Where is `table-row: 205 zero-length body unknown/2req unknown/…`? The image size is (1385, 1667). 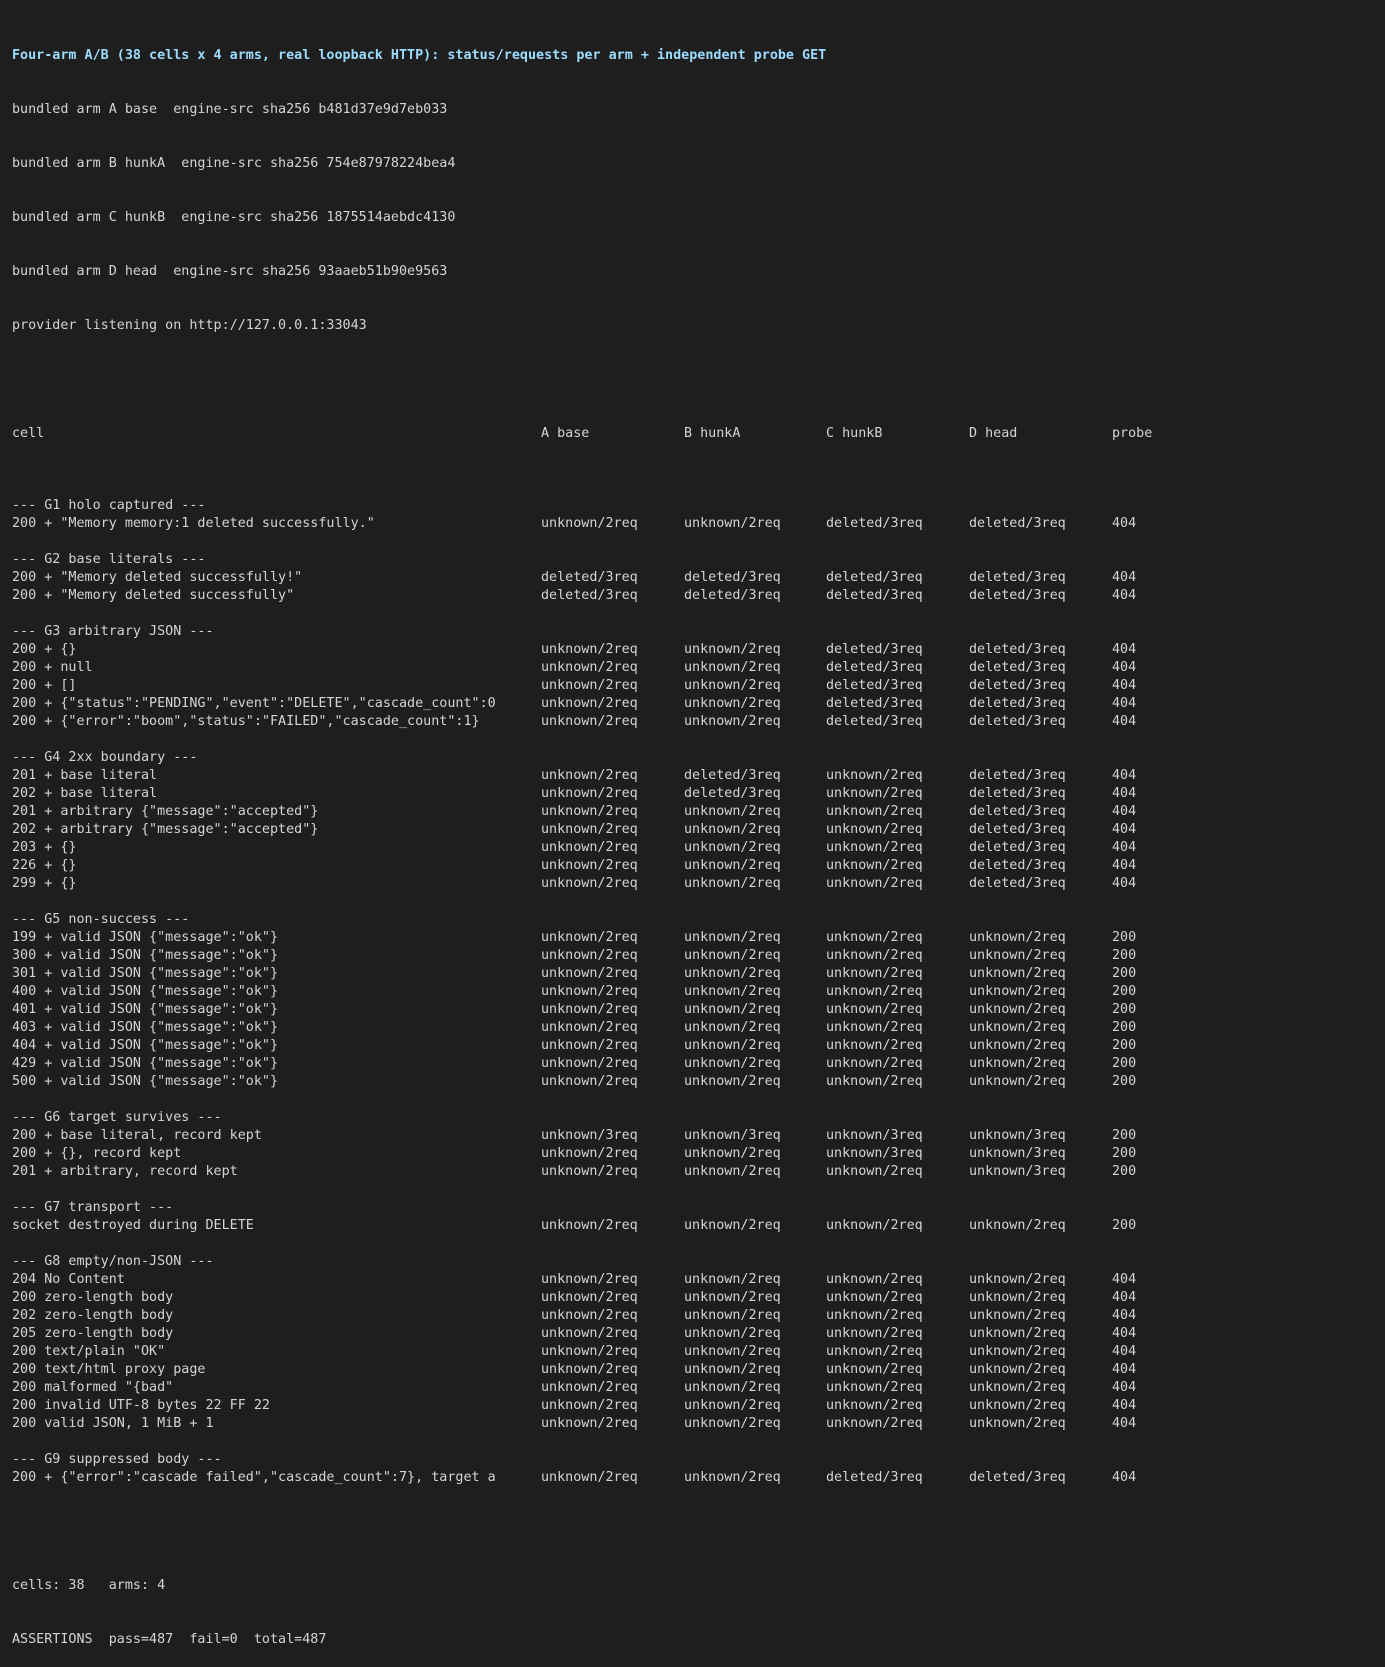
table-row: 205 zero-length body unknown/2req unknown/… is located at coordinates (692, 1334).